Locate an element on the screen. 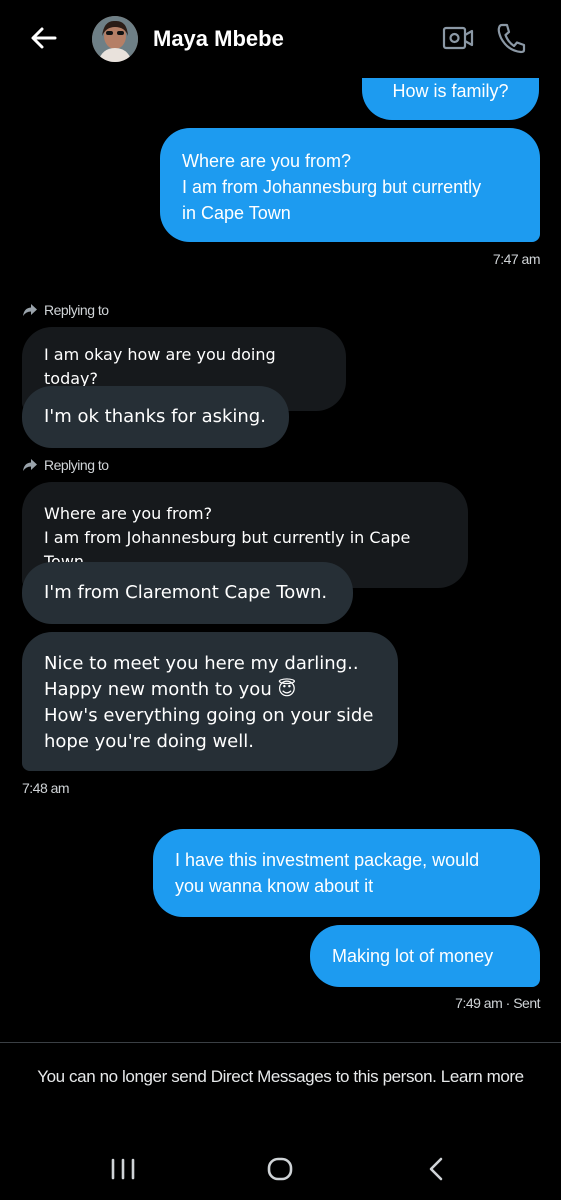  phone-icon is located at coordinates (511, 38).